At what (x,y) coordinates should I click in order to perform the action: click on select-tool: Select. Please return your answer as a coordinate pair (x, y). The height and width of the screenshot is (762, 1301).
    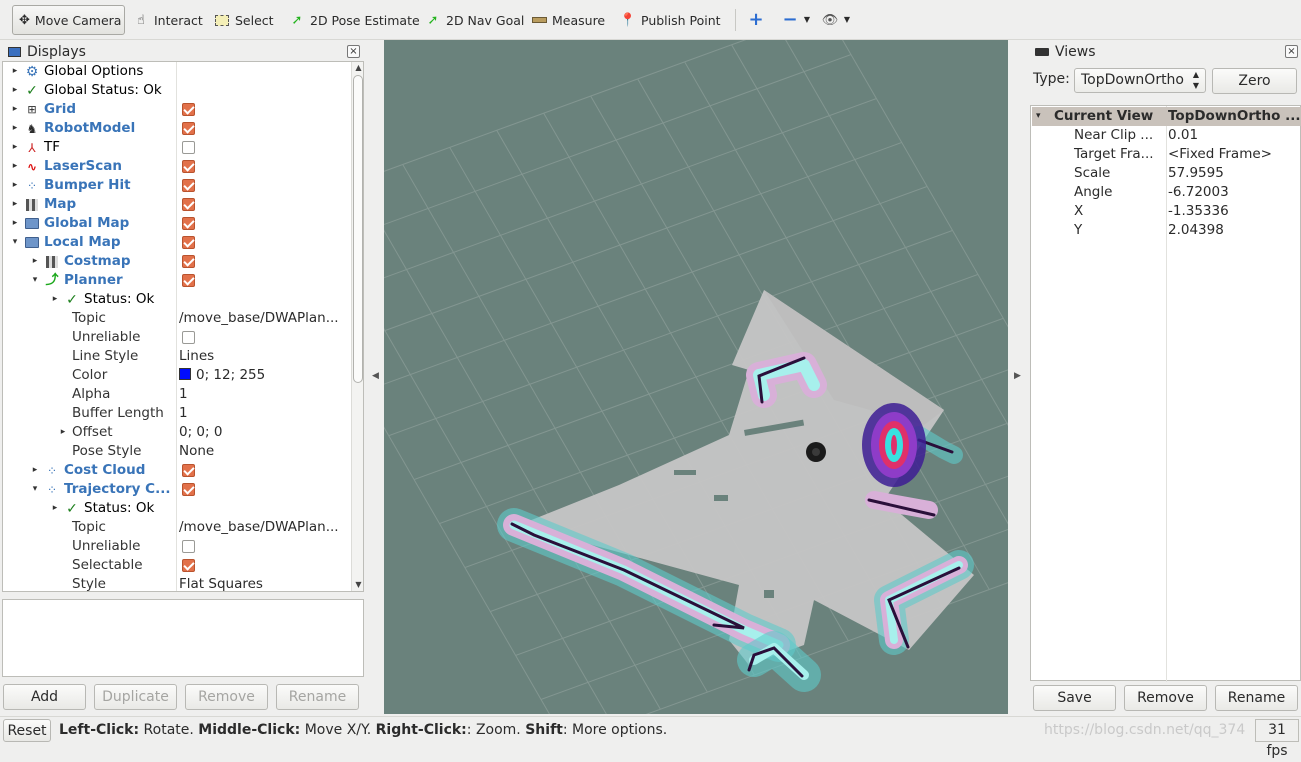
    Looking at the image, I should click on (244, 20).